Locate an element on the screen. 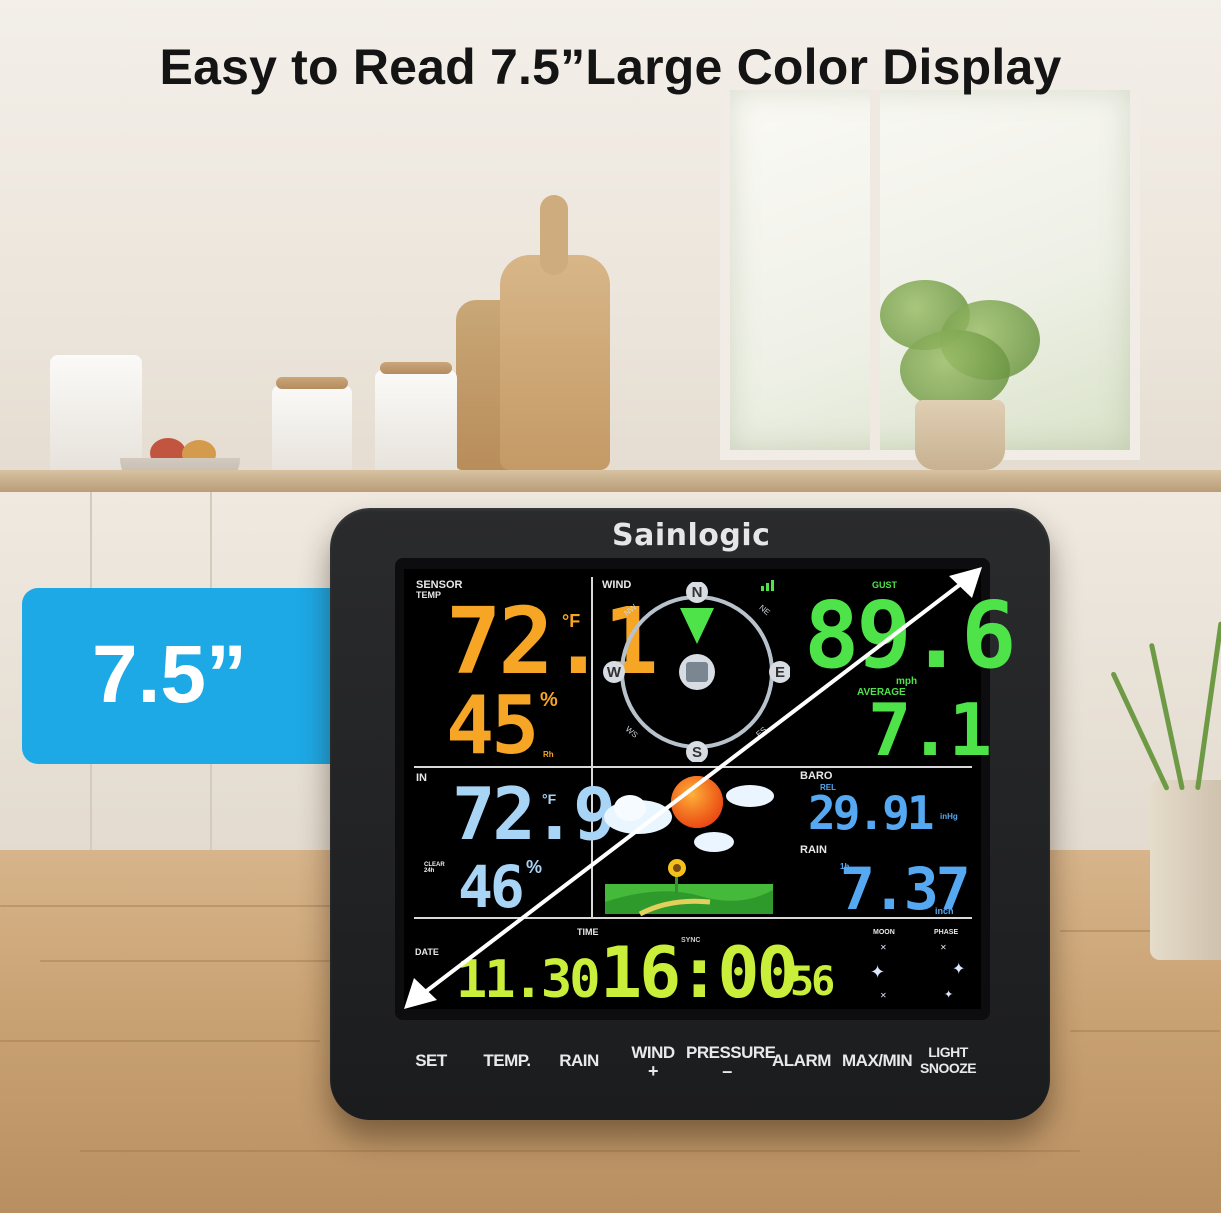 The width and height of the screenshot is (1221, 1213). light-button-label: LIGHT is located at coordinates (948, 1052).